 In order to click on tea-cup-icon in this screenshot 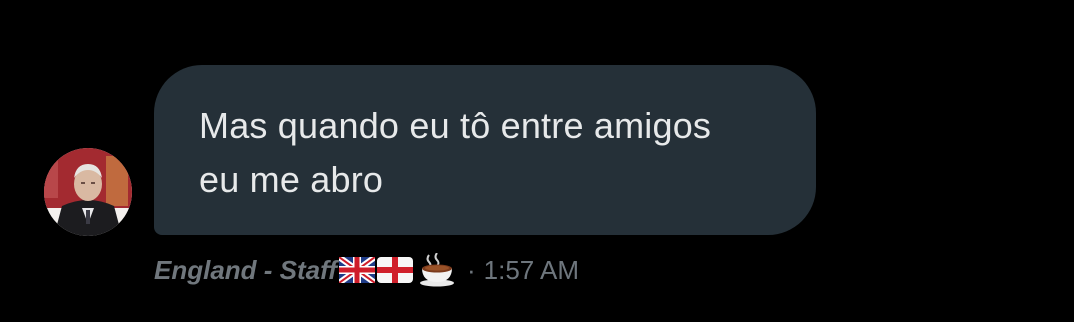, I will do `click(437, 270)`.